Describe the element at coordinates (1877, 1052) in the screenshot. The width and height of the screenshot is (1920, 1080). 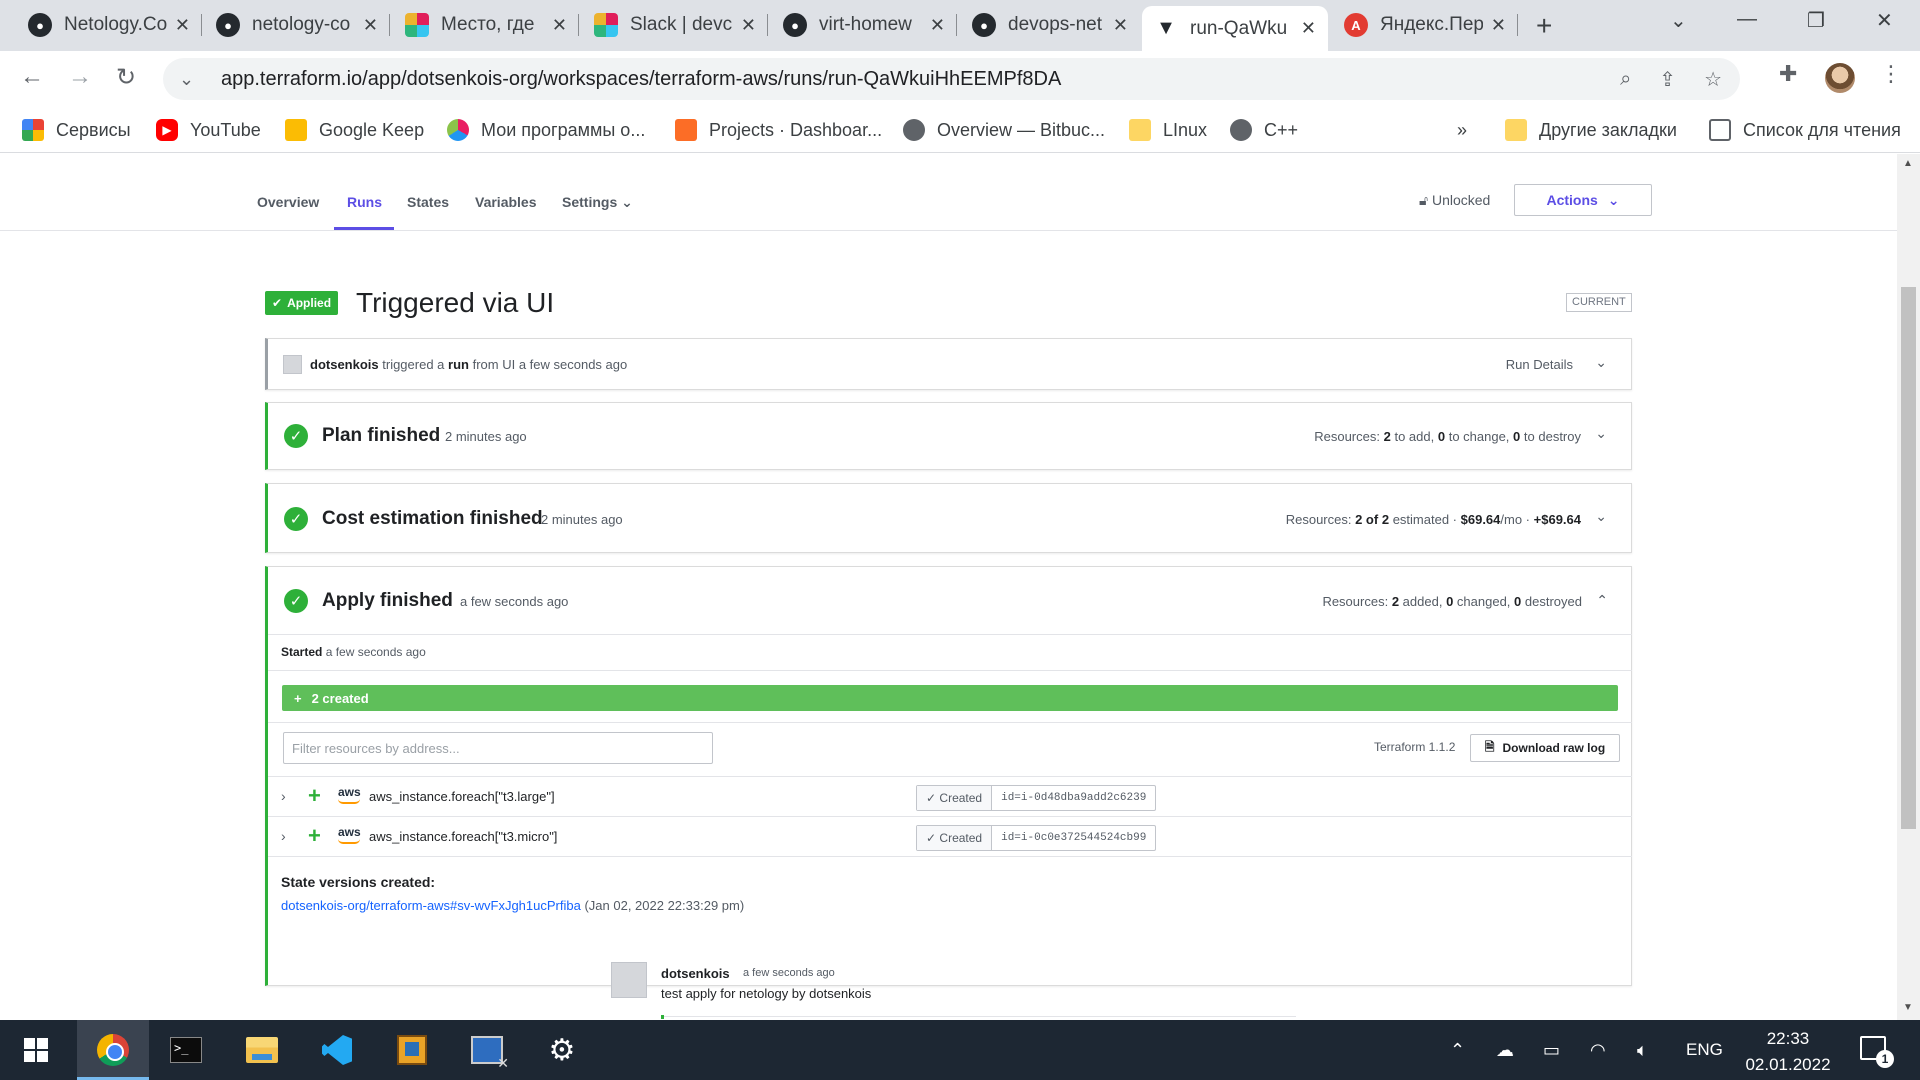
I see `notifications-icon: 1` at that location.